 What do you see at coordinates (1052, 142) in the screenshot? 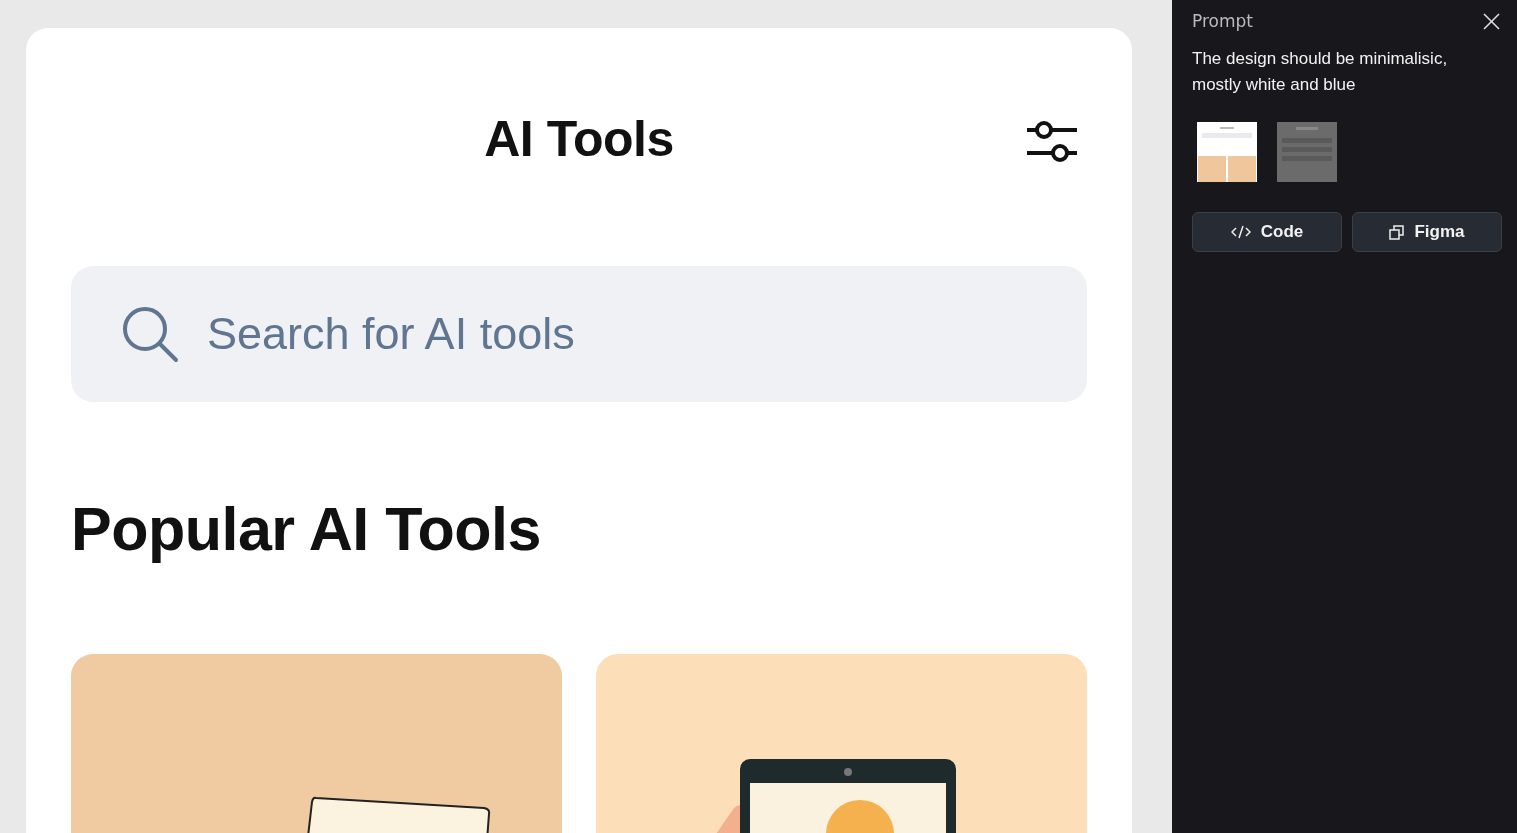
I see `filter-icon` at bounding box center [1052, 142].